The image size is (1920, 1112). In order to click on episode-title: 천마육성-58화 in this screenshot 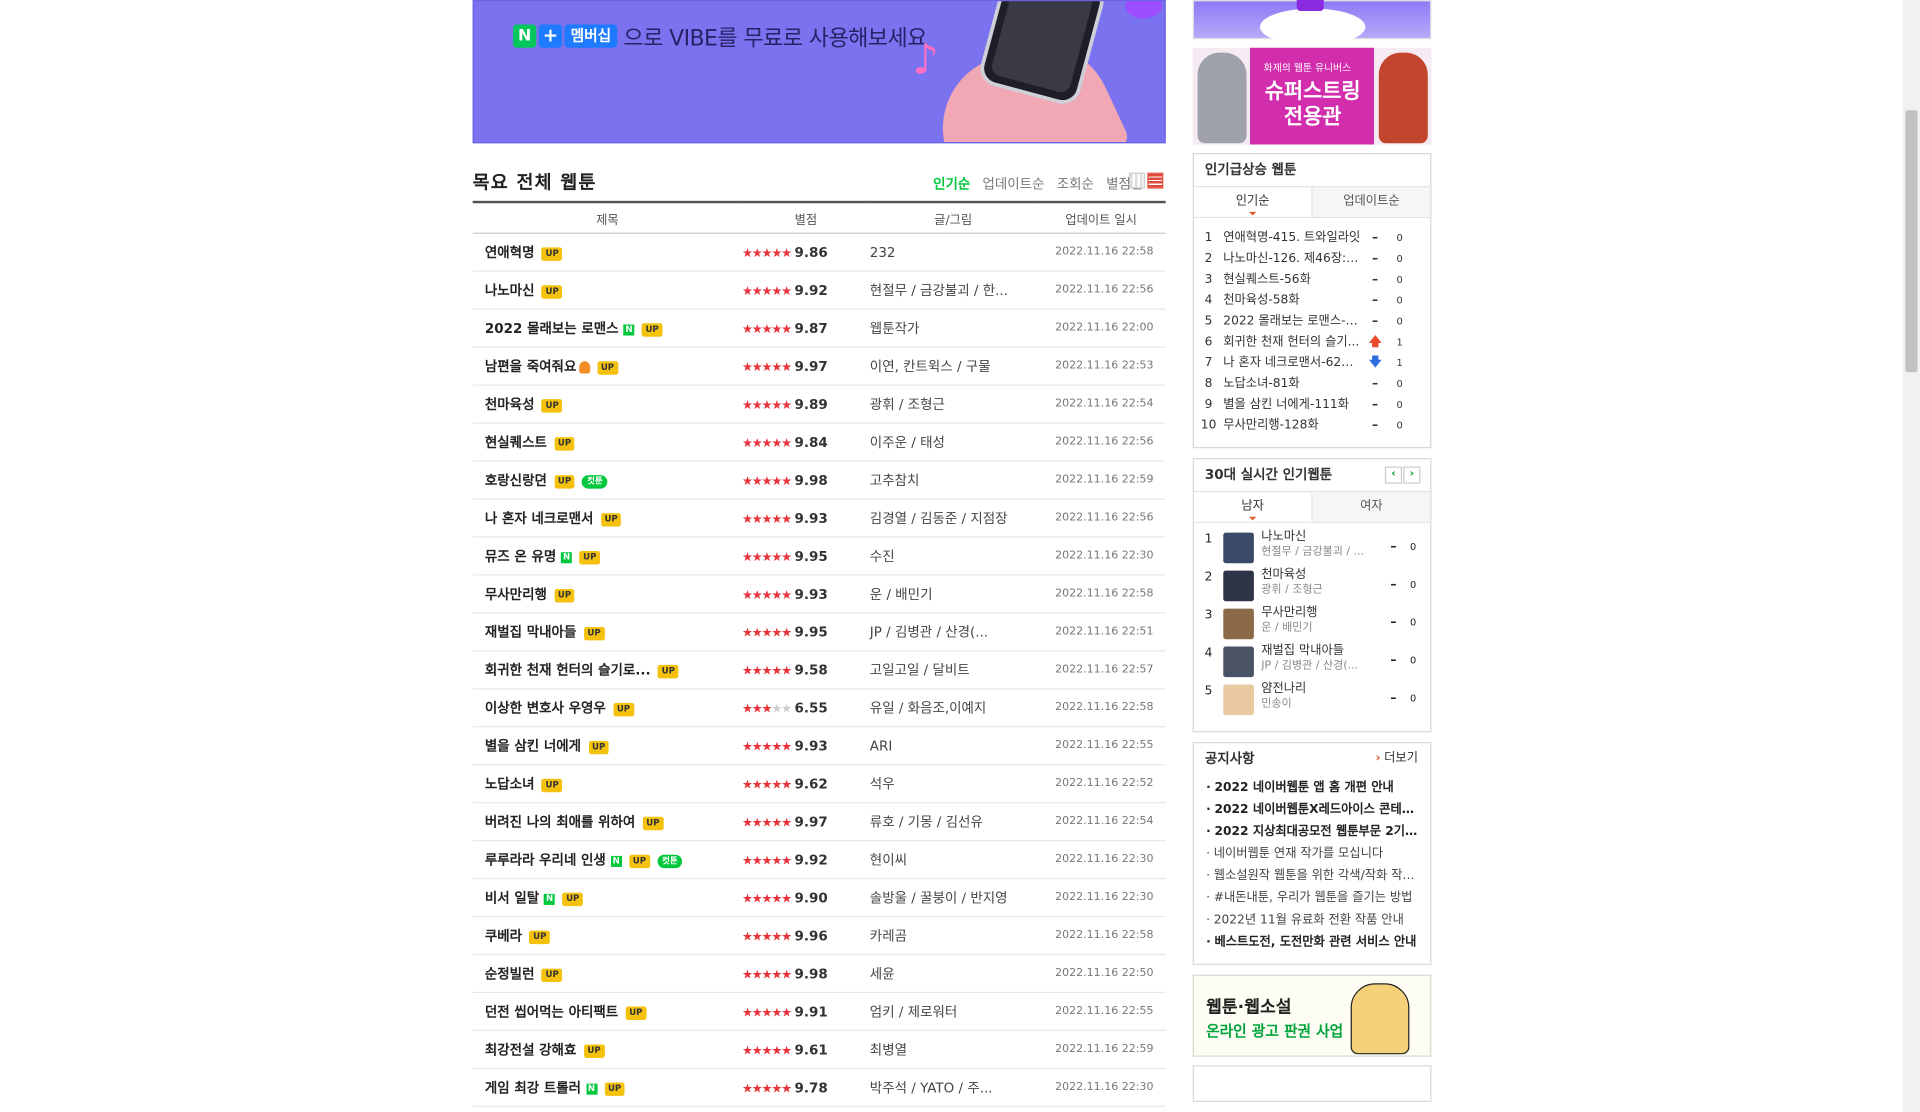, I will do `click(1291, 300)`.